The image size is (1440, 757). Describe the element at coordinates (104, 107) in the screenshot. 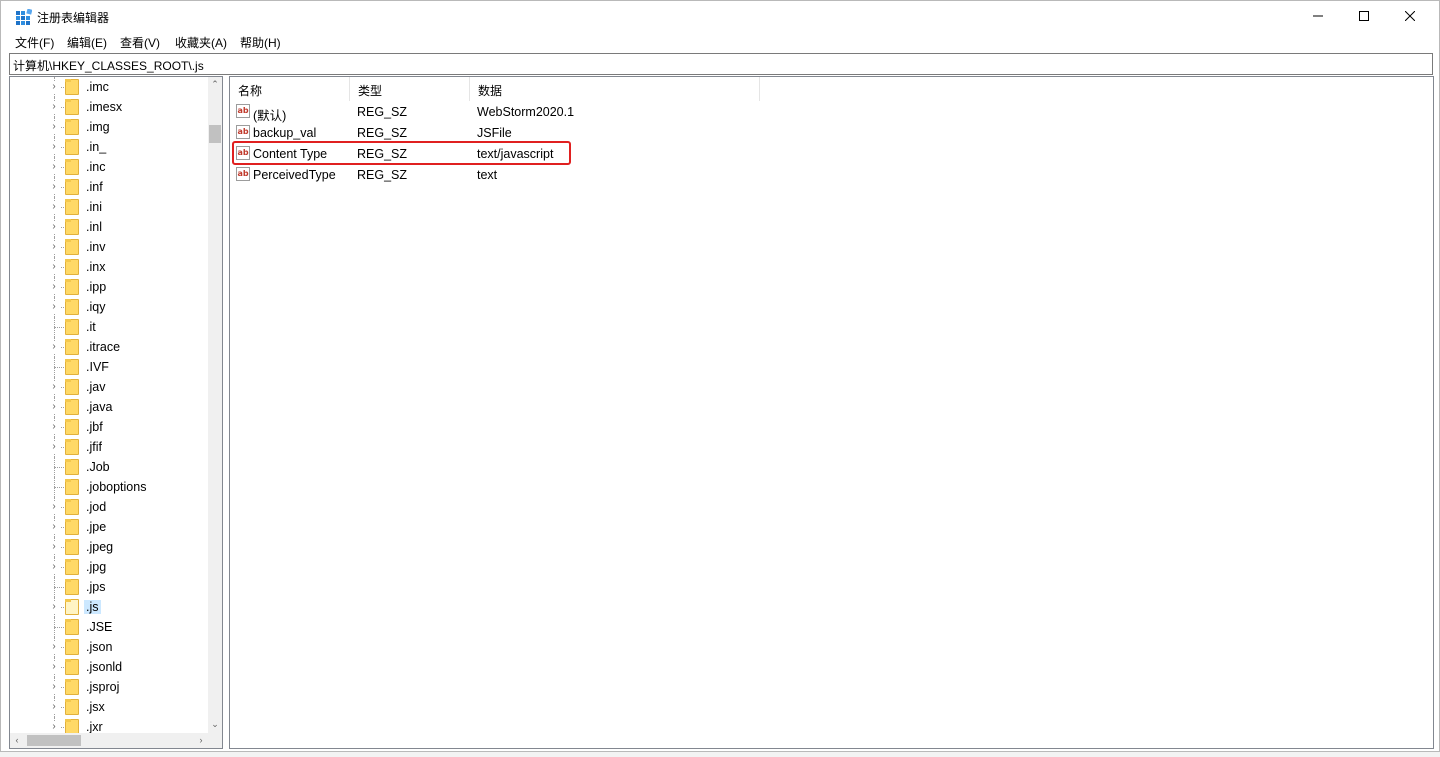

I see `tree-item-label: .imesx` at that location.